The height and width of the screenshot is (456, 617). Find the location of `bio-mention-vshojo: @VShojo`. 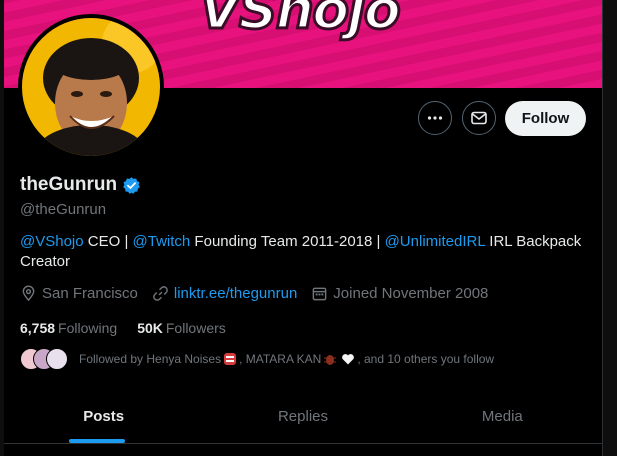

bio-mention-vshojo: @VShojo is located at coordinates (52, 241).